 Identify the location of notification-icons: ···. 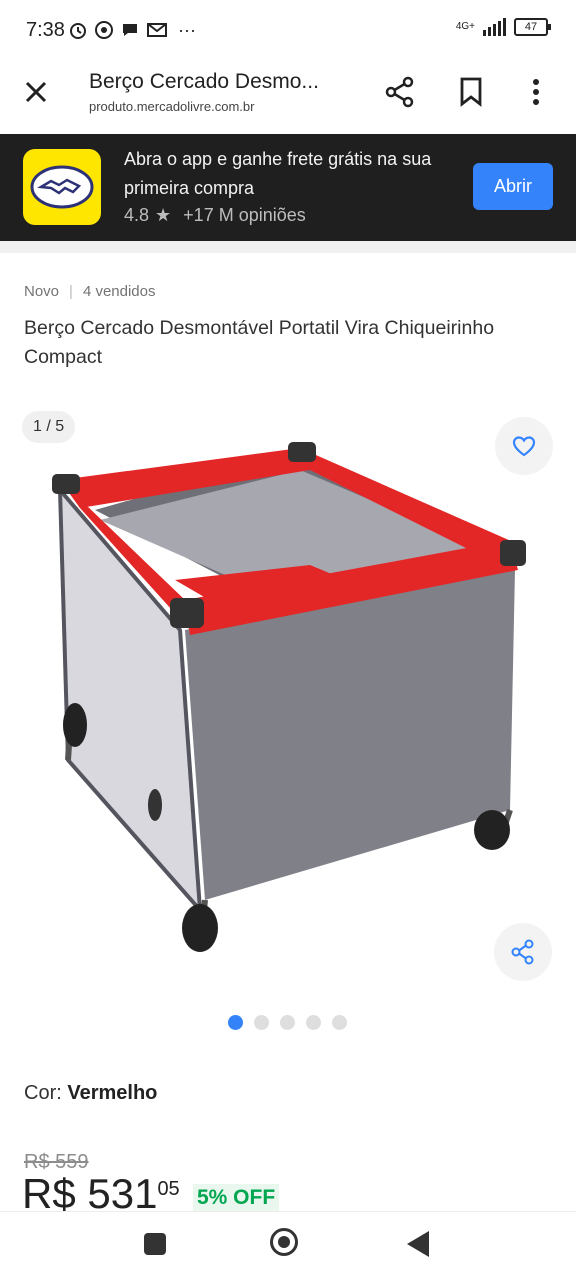
(132, 30).